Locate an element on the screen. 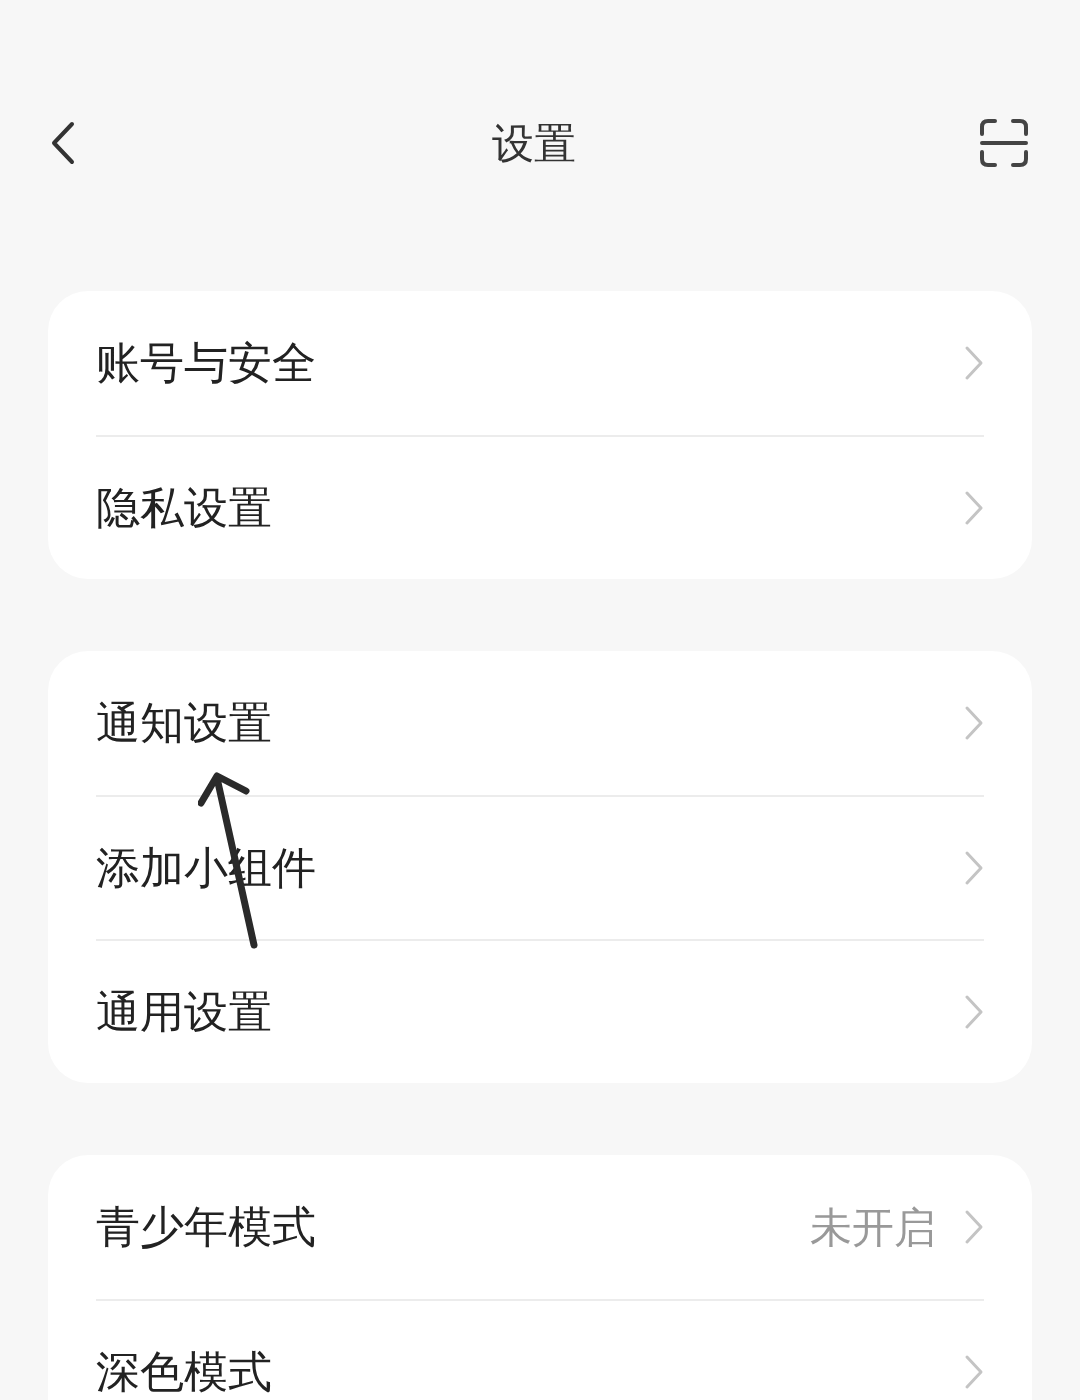 The height and width of the screenshot is (1400, 1080). settings-row: 账号与安全 is located at coordinates (540, 363).